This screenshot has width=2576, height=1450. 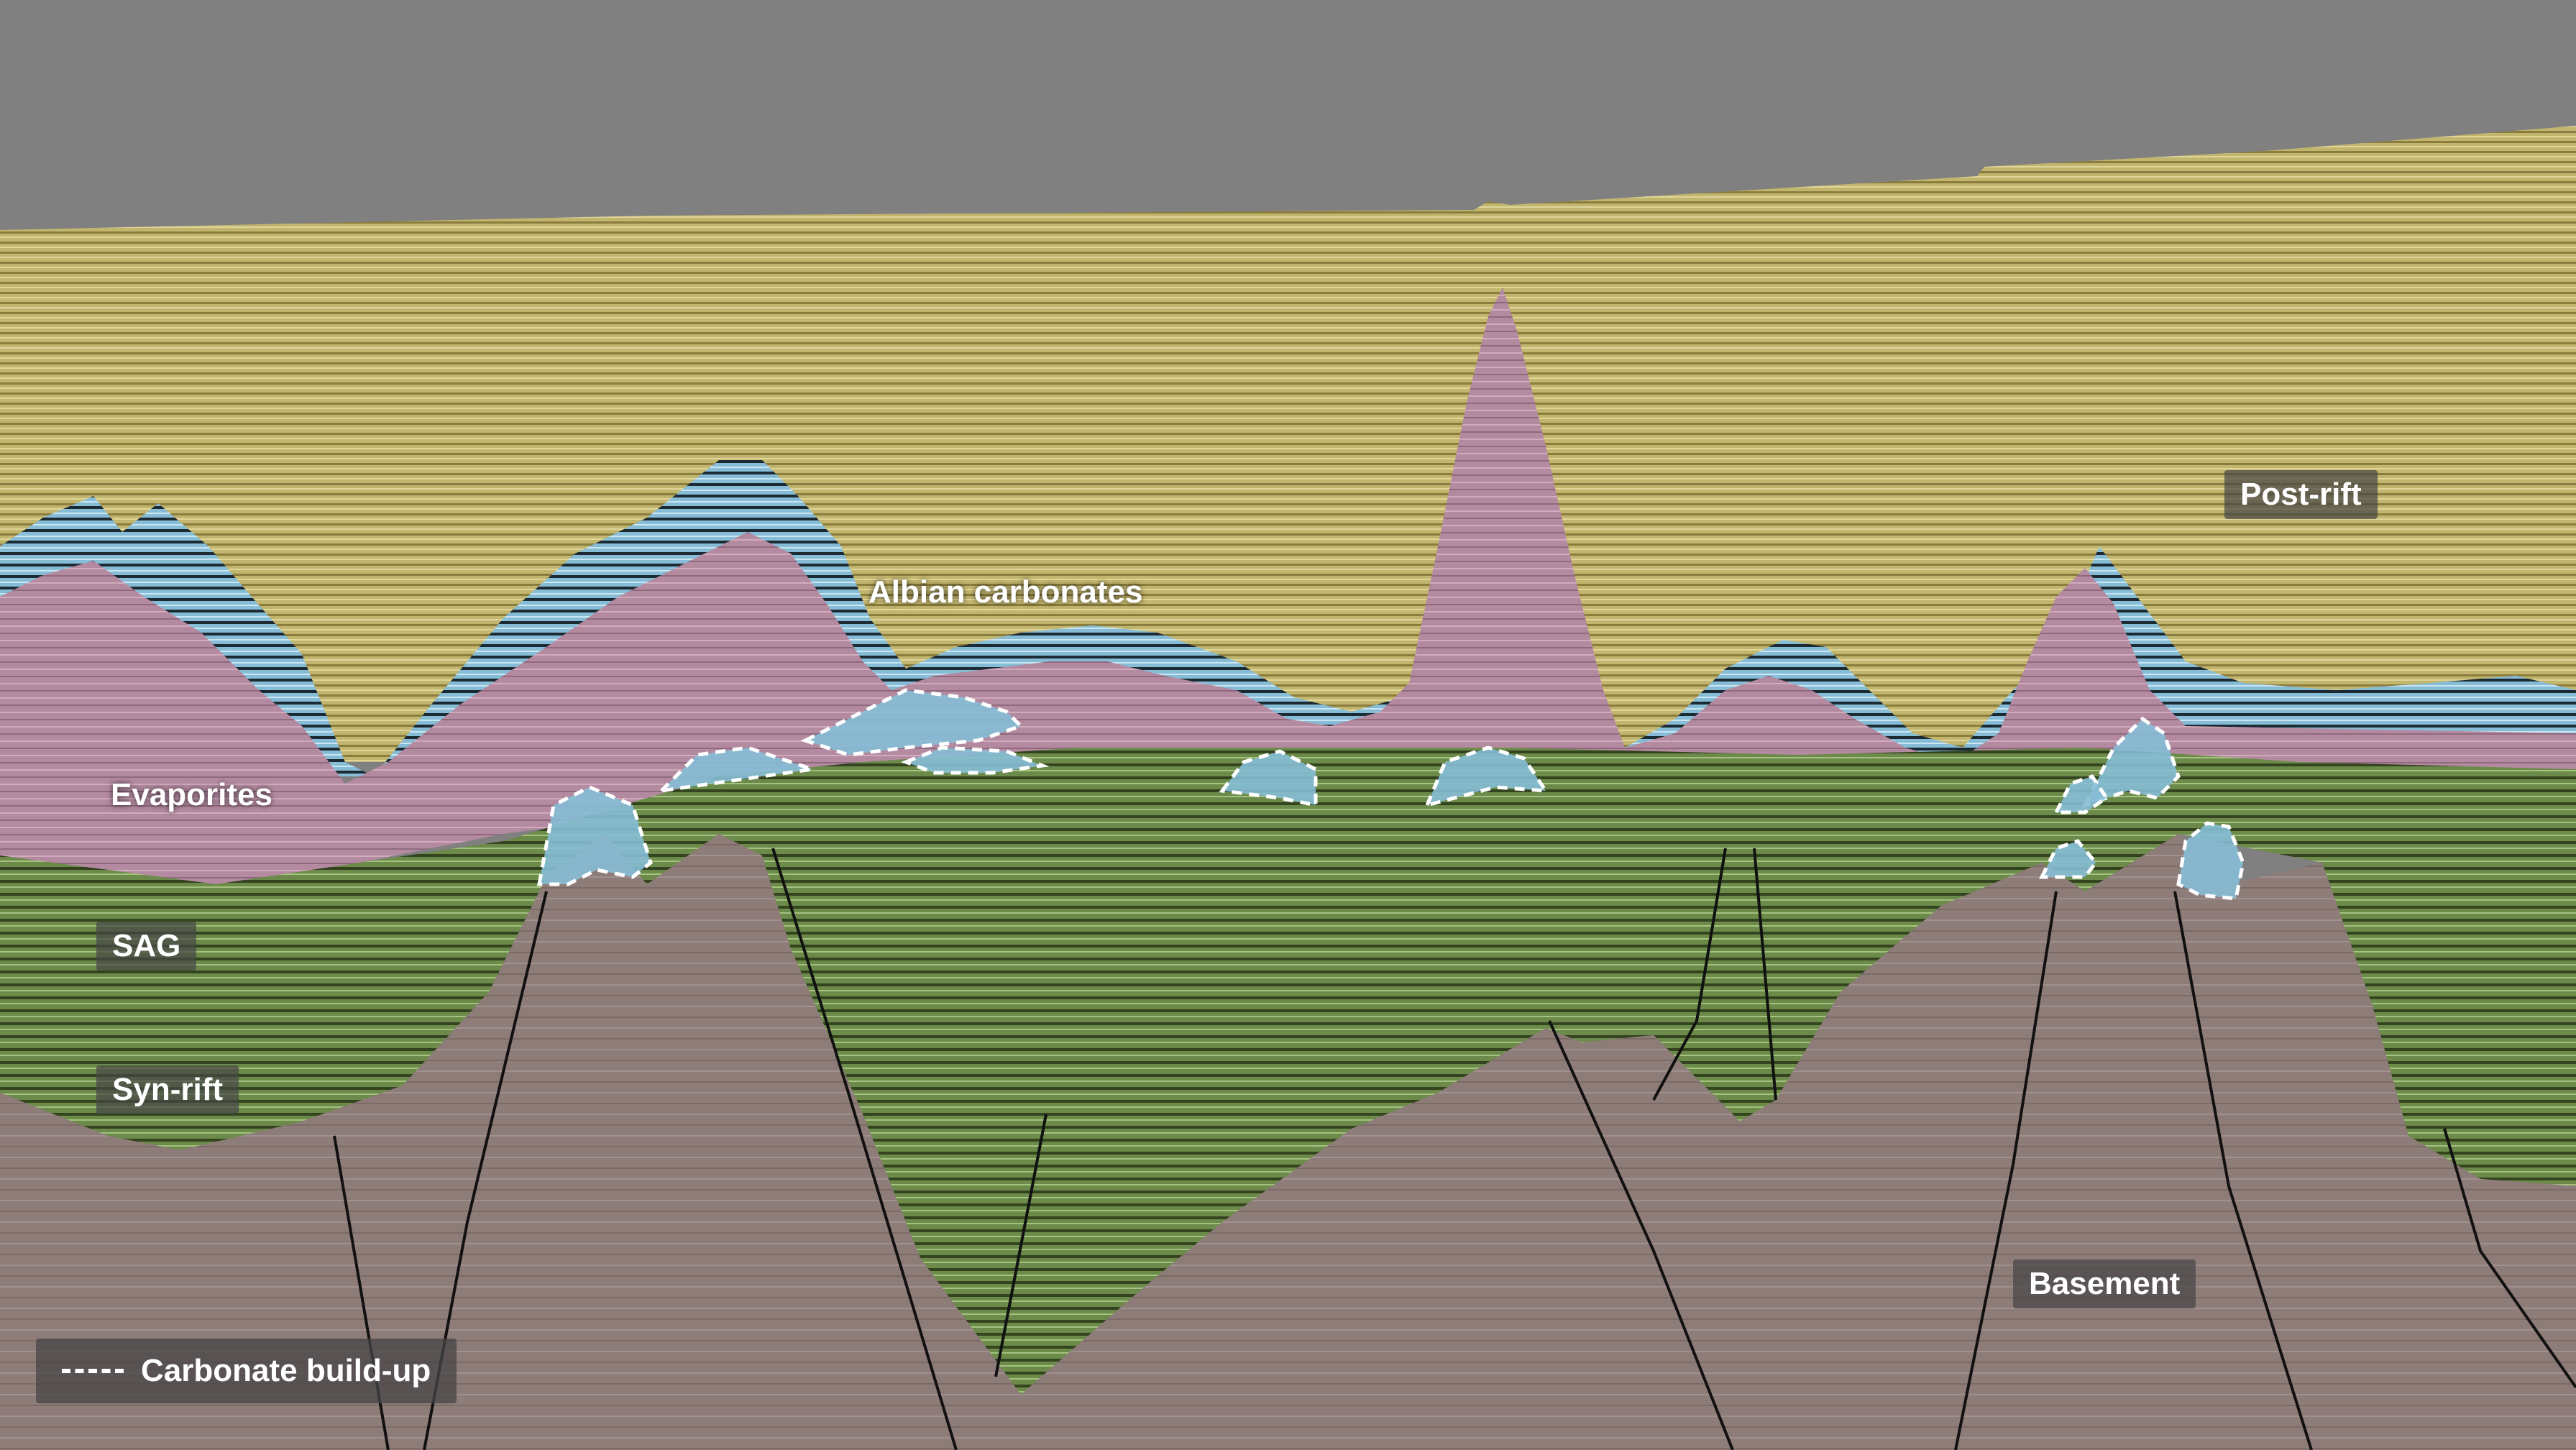 What do you see at coordinates (191, 794) in the screenshot?
I see `label-evaporites: Evaporites` at bounding box center [191, 794].